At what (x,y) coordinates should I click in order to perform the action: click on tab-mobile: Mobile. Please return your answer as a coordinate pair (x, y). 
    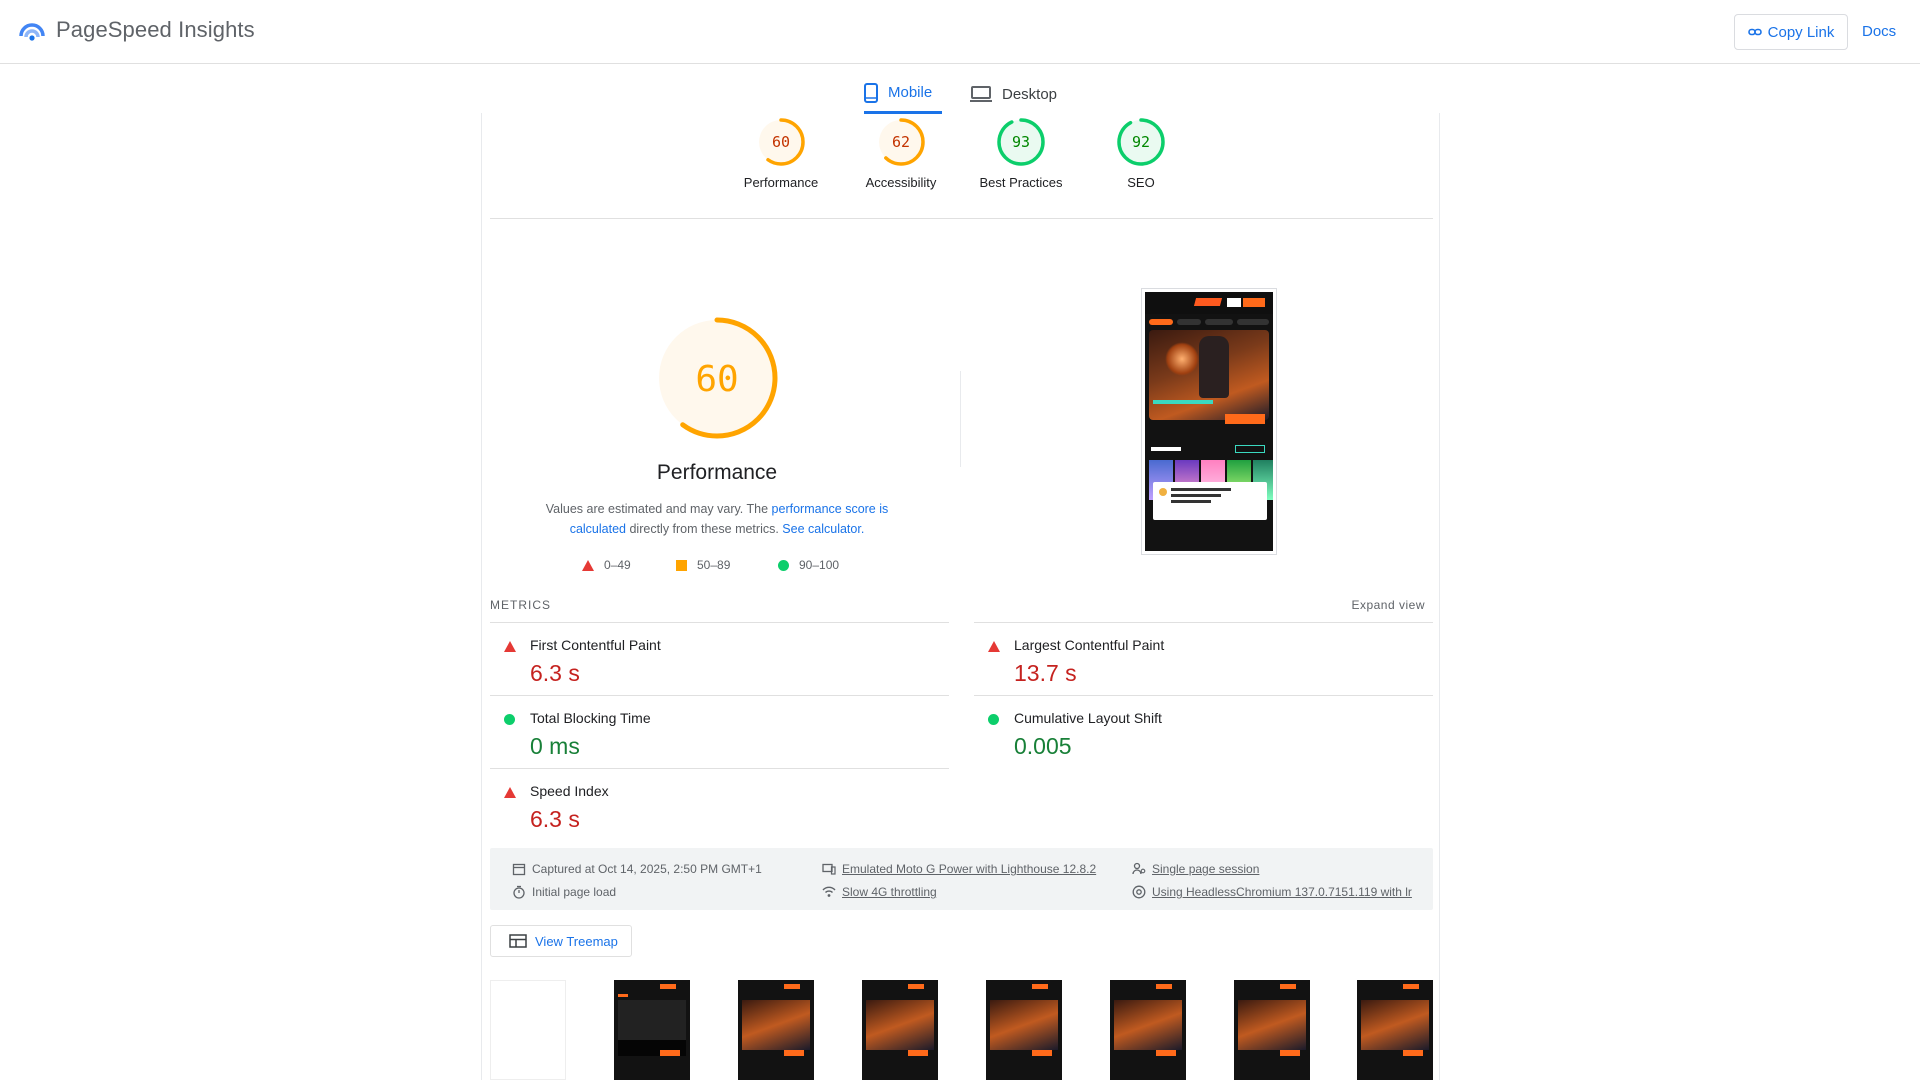
    Looking at the image, I should click on (903, 94).